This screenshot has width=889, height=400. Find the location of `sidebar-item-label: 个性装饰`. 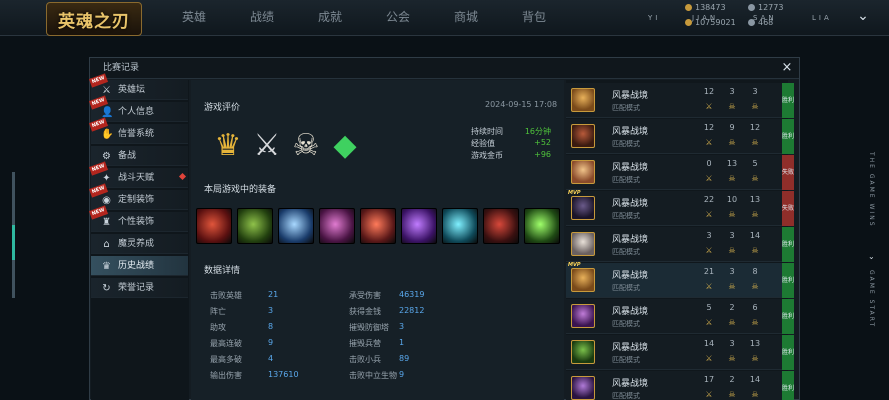

sidebar-item-label: 个性装饰 is located at coordinates (136, 222).